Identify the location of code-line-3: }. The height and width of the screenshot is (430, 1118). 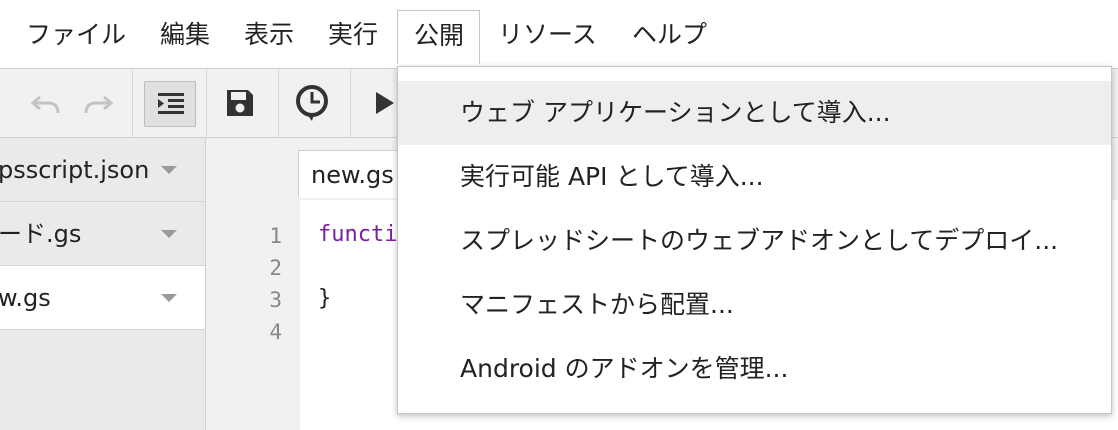
(325, 298).